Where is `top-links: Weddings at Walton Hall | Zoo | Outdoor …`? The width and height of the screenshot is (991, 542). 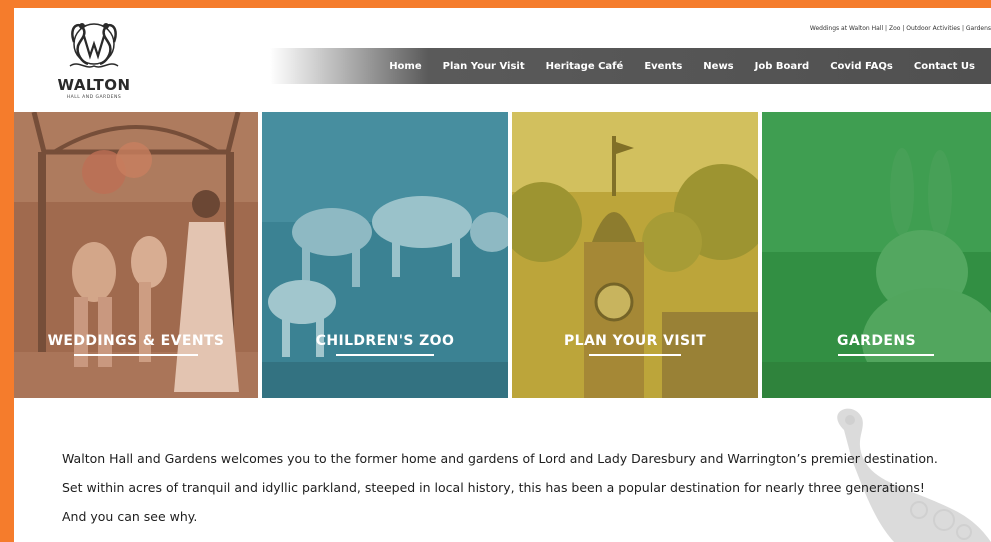
top-links: Weddings at Walton Hall | Zoo | Outdoor … is located at coordinates (900, 28).